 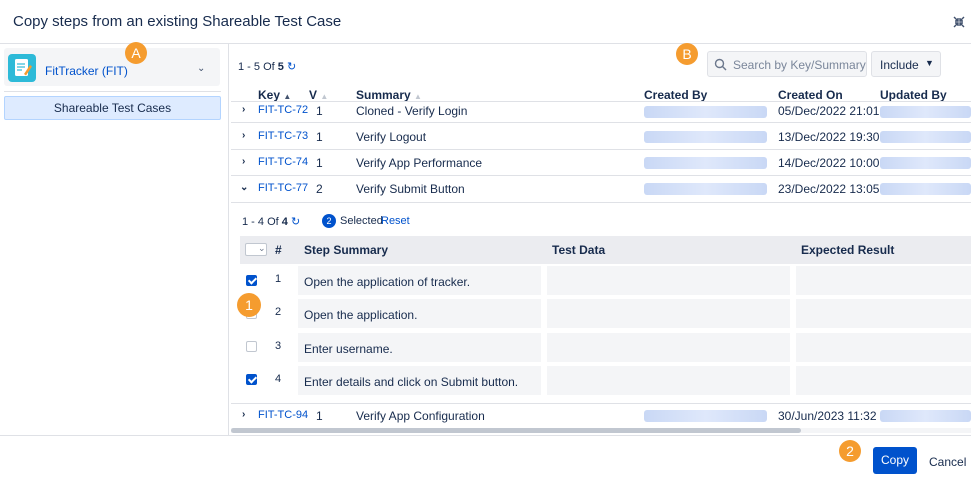 What do you see at coordinates (284, 222) in the screenshot?
I see `steps-count-total: 4` at bounding box center [284, 222].